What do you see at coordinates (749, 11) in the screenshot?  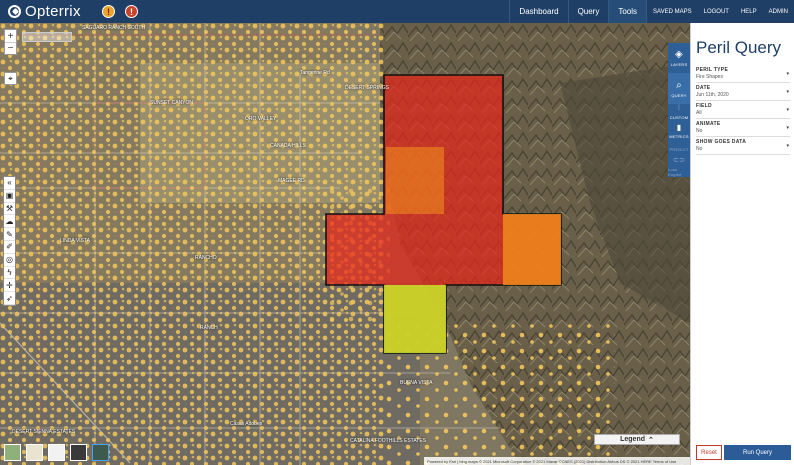 I see `nav-help: HELP` at bounding box center [749, 11].